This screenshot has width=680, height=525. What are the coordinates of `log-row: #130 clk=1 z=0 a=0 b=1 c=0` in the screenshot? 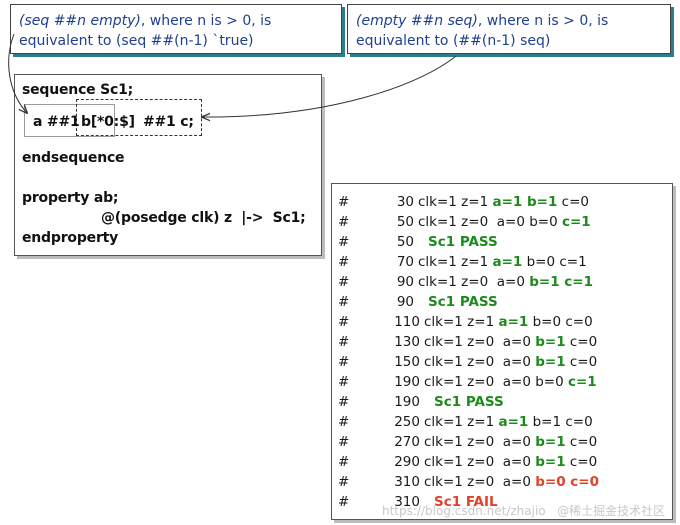 It's located at (502, 344).